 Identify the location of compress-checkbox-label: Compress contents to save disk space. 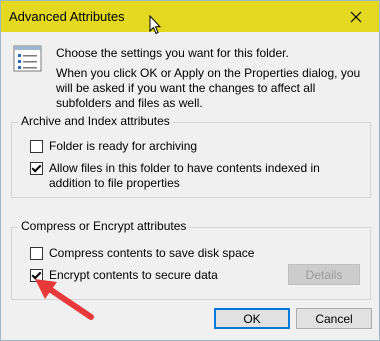
(152, 253).